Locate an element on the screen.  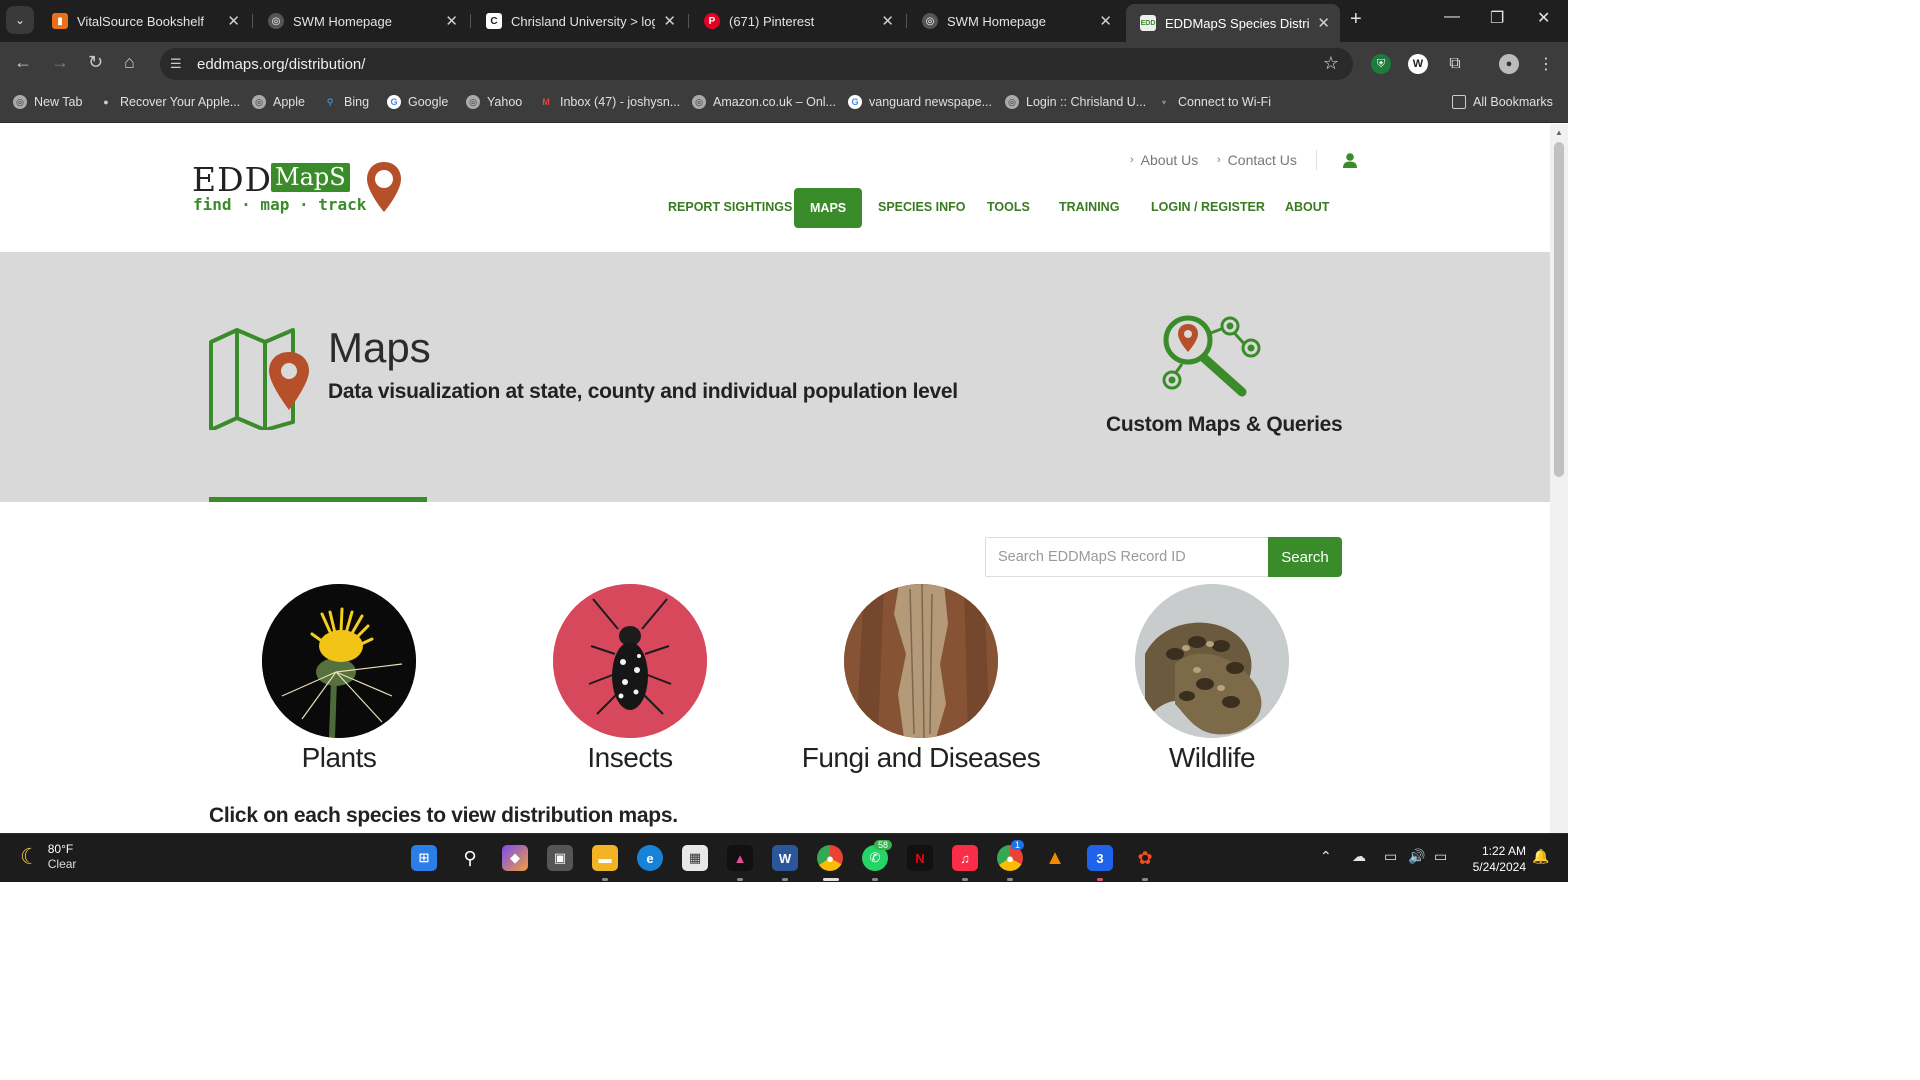
nav-about: ABOUT is located at coordinates (1307, 207).